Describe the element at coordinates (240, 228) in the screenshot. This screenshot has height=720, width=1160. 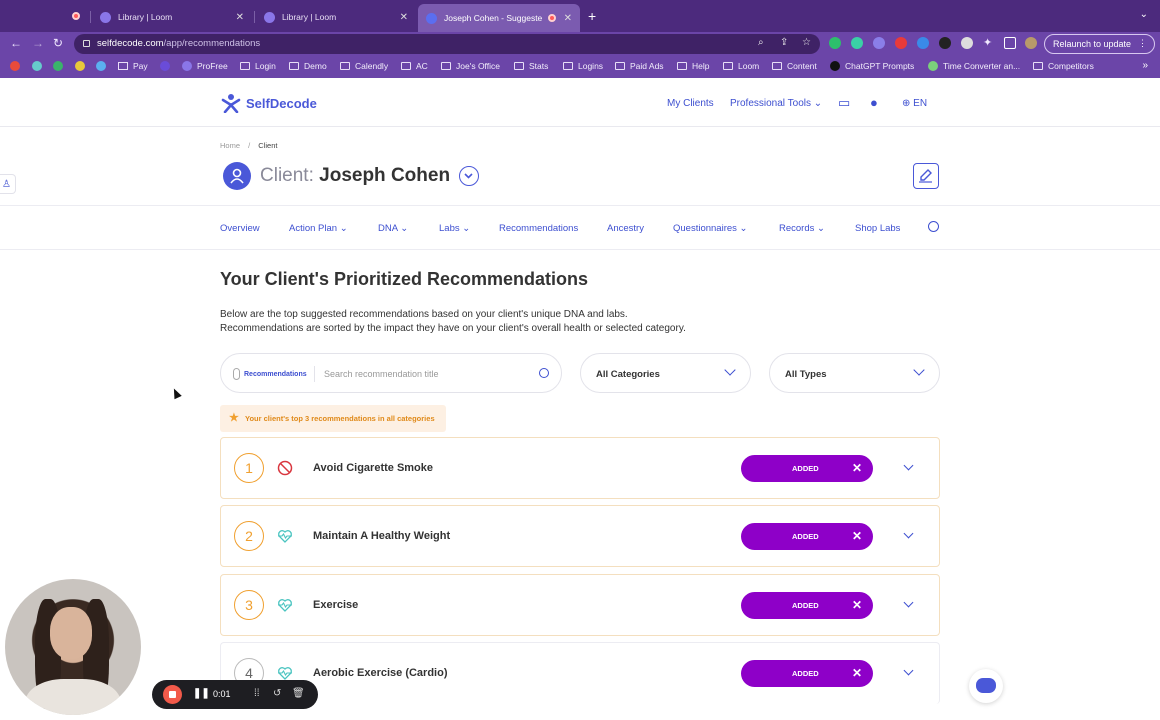
I see `tab-overview: Overview` at that location.